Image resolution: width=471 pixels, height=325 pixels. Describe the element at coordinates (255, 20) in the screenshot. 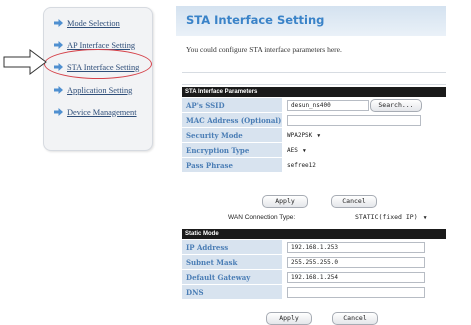

I see `page-title: STA Interface Setting` at that location.